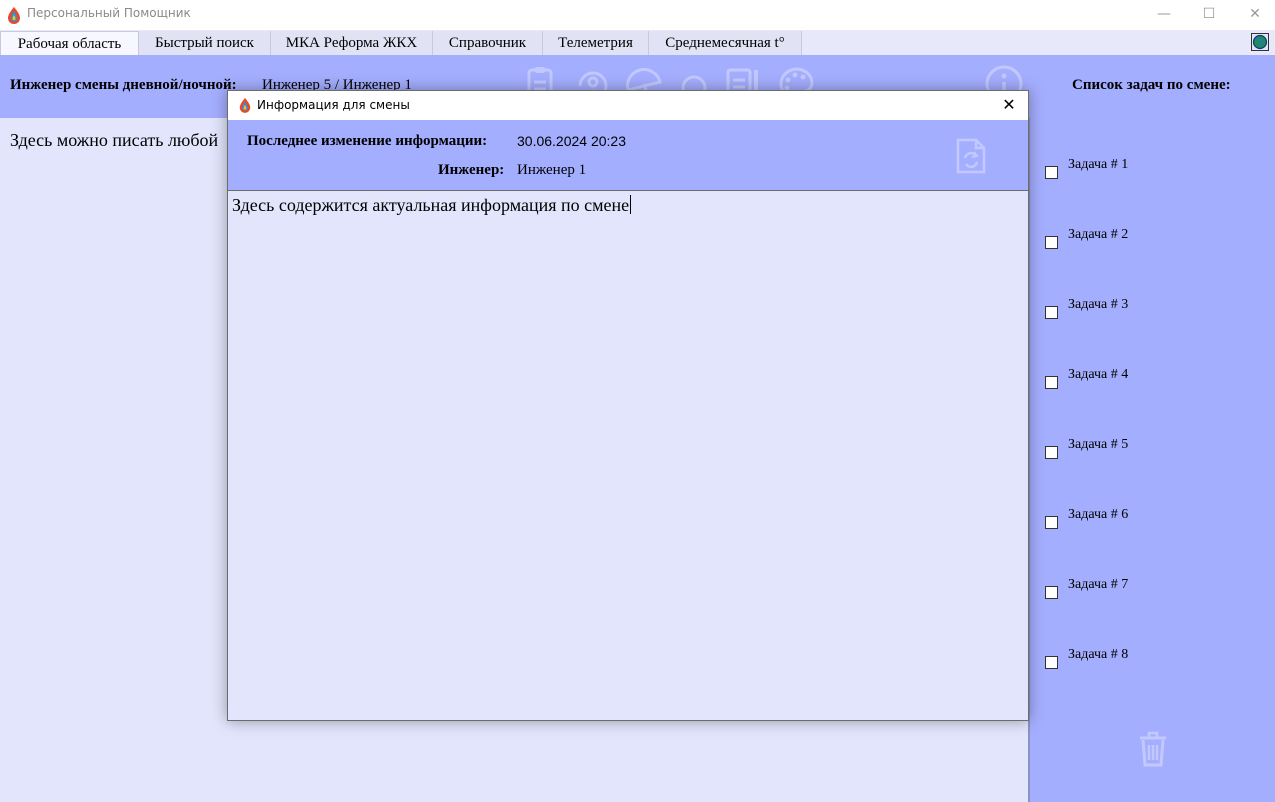 The height and width of the screenshot is (802, 1275). What do you see at coordinates (1098, 514) in the screenshot?
I see `task-label: Задача # 6` at bounding box center [1098, 514].